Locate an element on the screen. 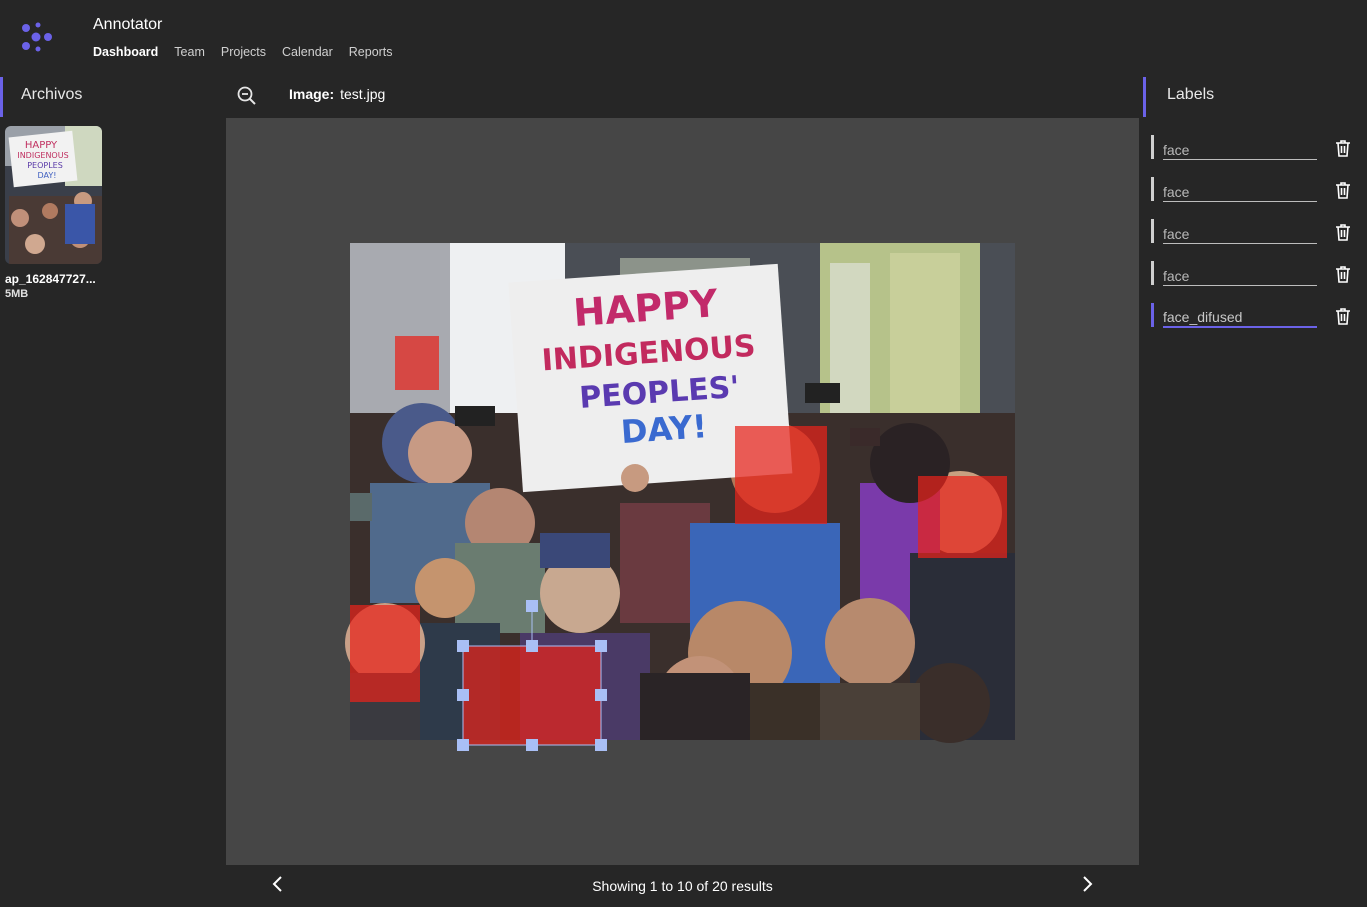 The width and height of the screenshot is (1367, 907). label-row-active is located at coordinates (1256, 316).